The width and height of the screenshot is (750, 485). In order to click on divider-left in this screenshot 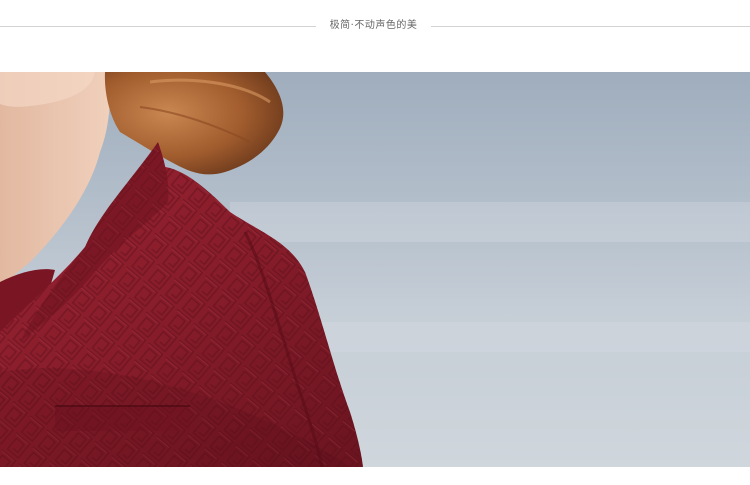, I will do `click(158, 26)`.